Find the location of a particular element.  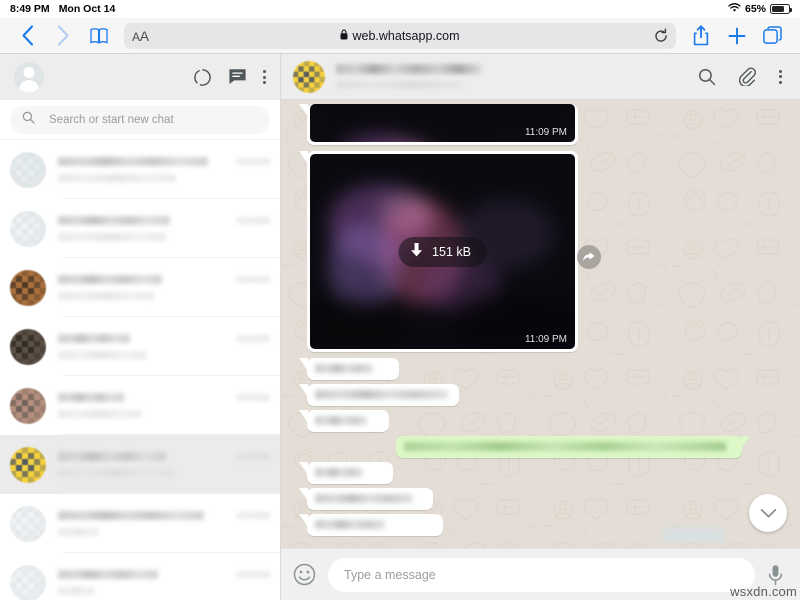

microphone-icon is located at coordinates (775, 575).